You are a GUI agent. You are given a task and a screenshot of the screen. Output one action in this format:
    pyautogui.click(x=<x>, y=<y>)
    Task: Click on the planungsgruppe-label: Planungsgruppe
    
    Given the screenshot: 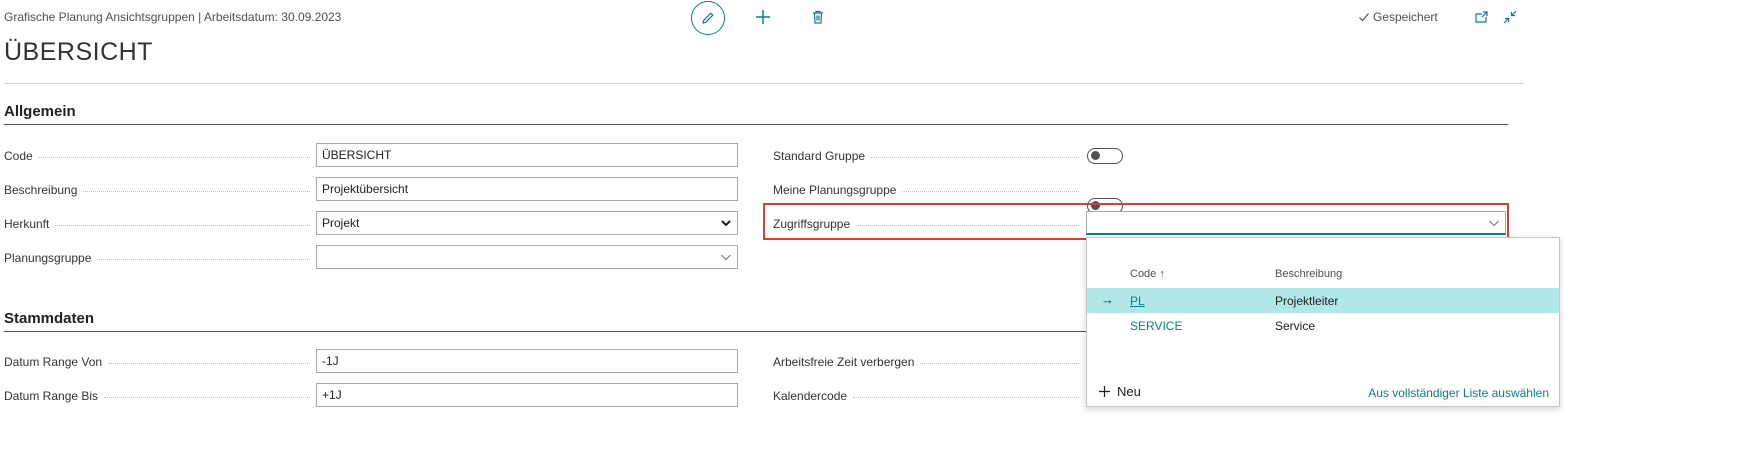 What is the action you would take?
    pyautogui.click(x=157, y=258)
    